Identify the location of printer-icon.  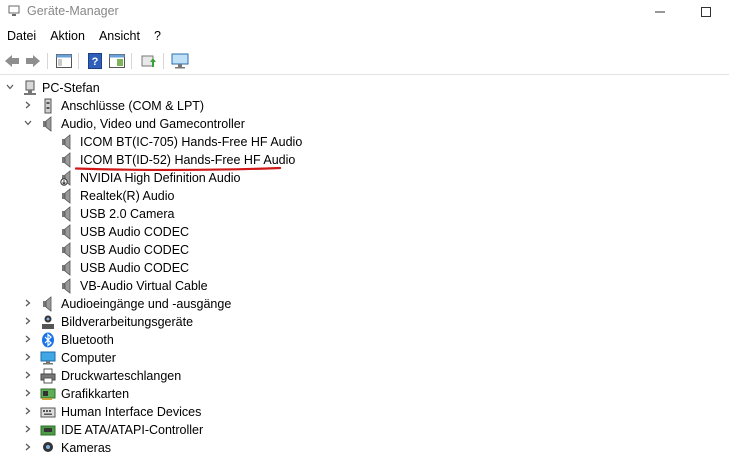
(48, 376).